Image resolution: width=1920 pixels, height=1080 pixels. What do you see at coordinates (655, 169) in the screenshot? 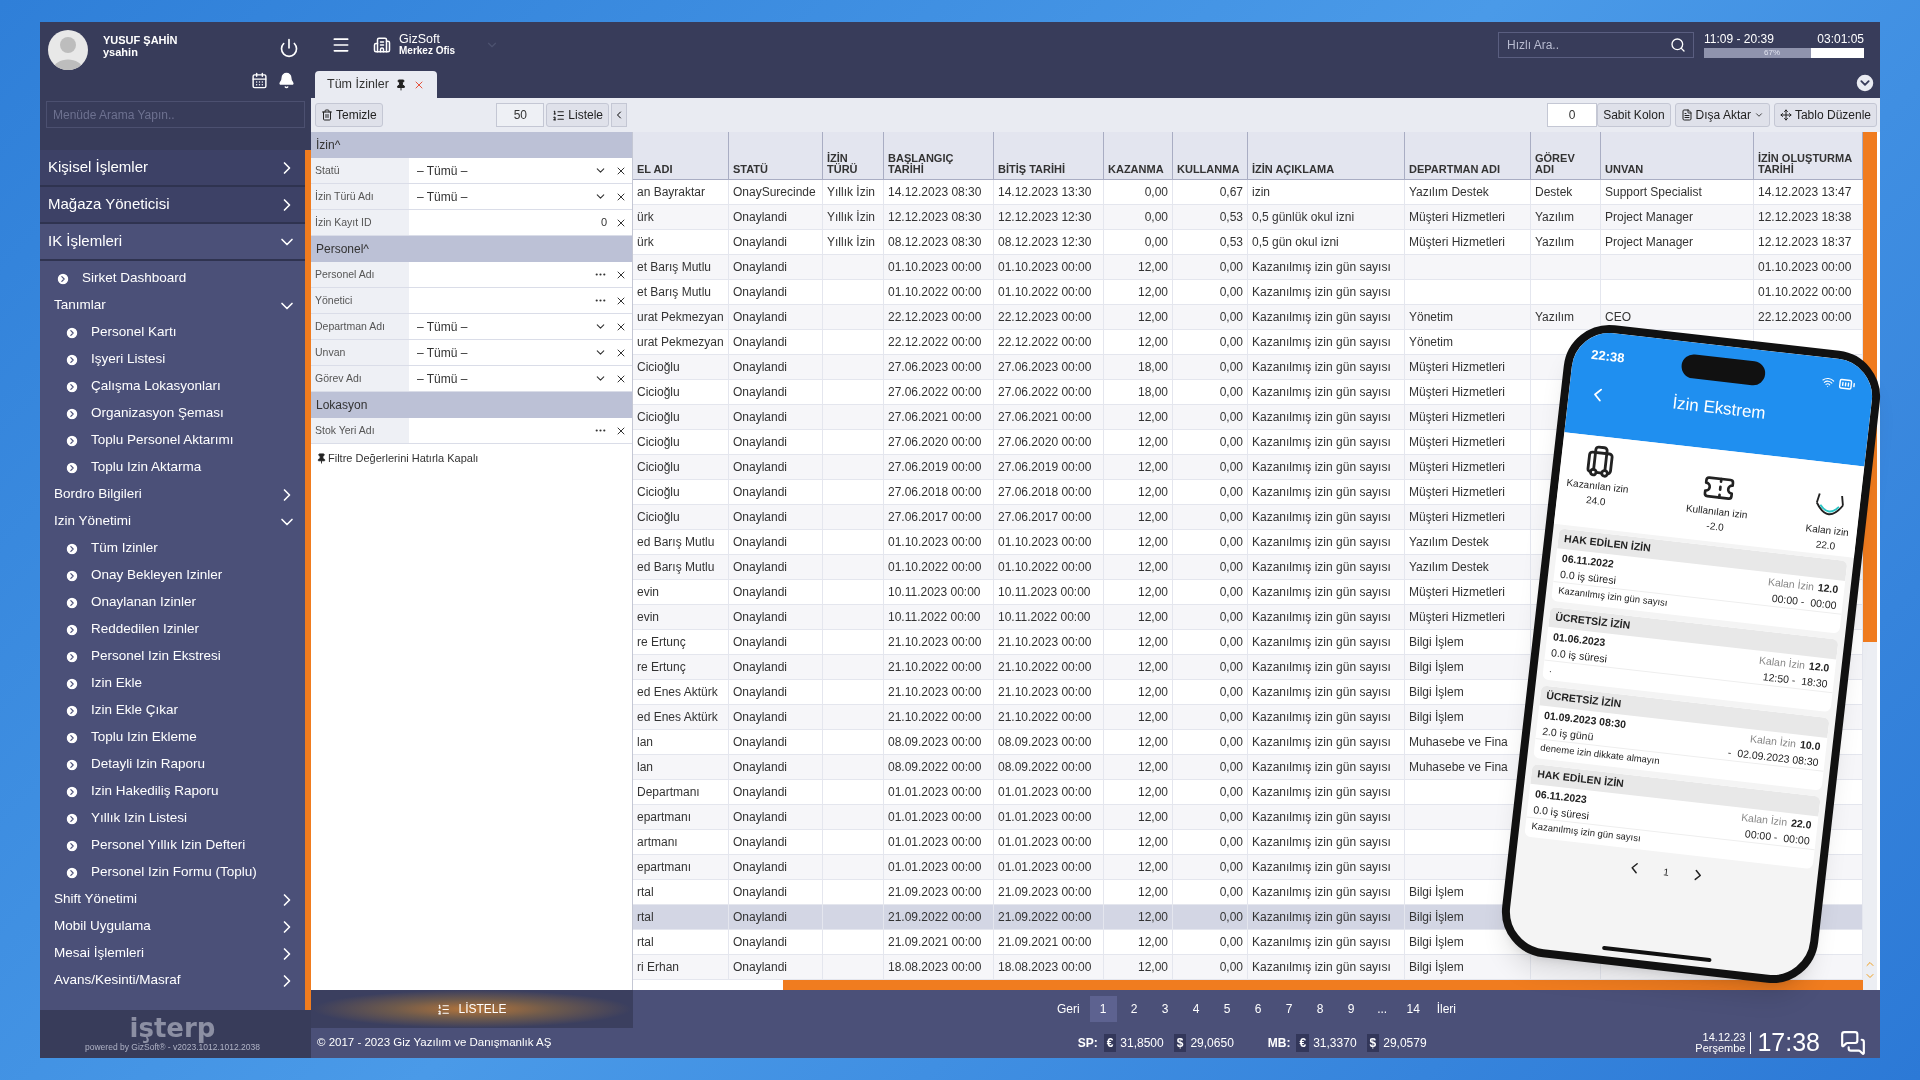
I see `column-header: EL ADI` at bounding box center [655, 169].